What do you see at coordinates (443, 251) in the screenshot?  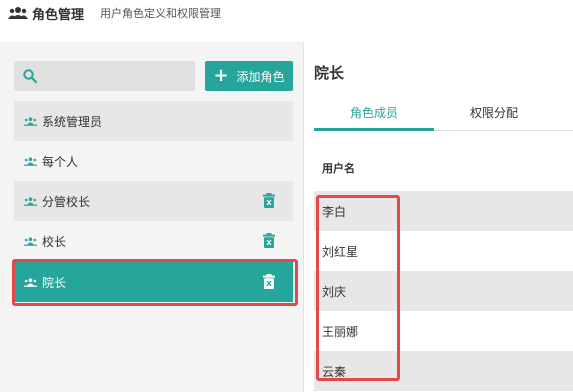 I see `user-row: 刘红星` at bounding box center [443, 251].